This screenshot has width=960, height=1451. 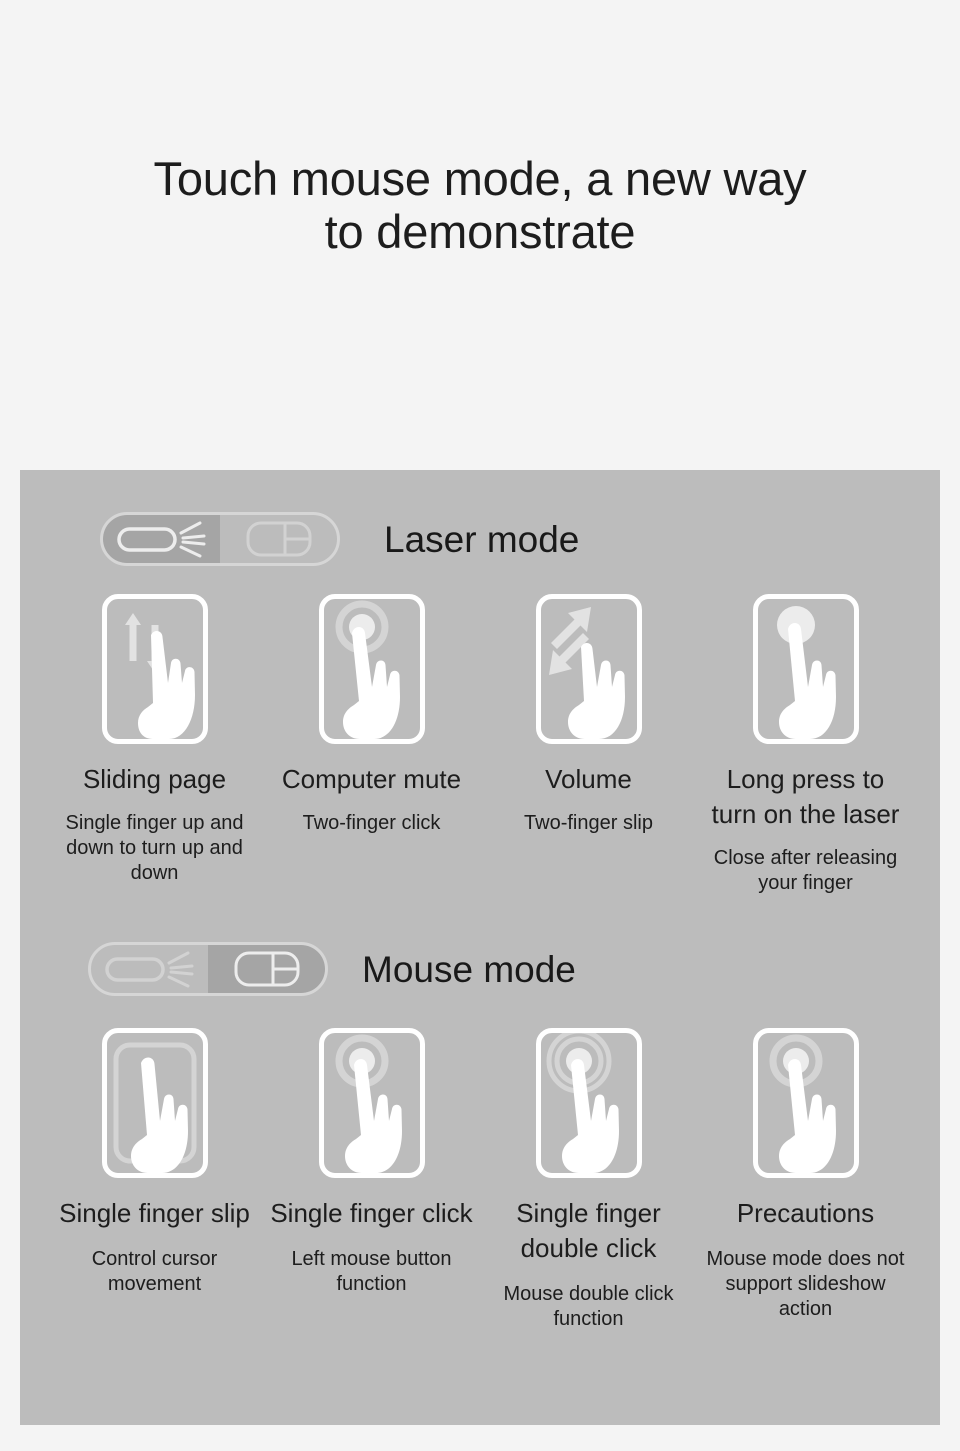 What do you see at coordinates (159, 676) in the screenshot?
I see `swipe-up-down-icon` at bounding box center [159, 676].